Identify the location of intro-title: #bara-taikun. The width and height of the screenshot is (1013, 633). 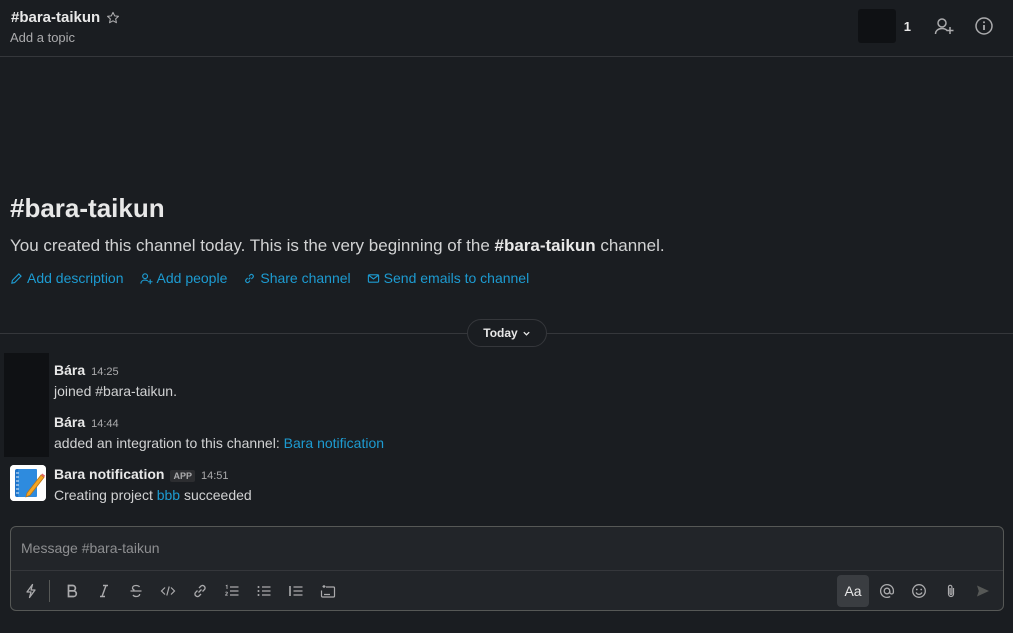
(87, 208).